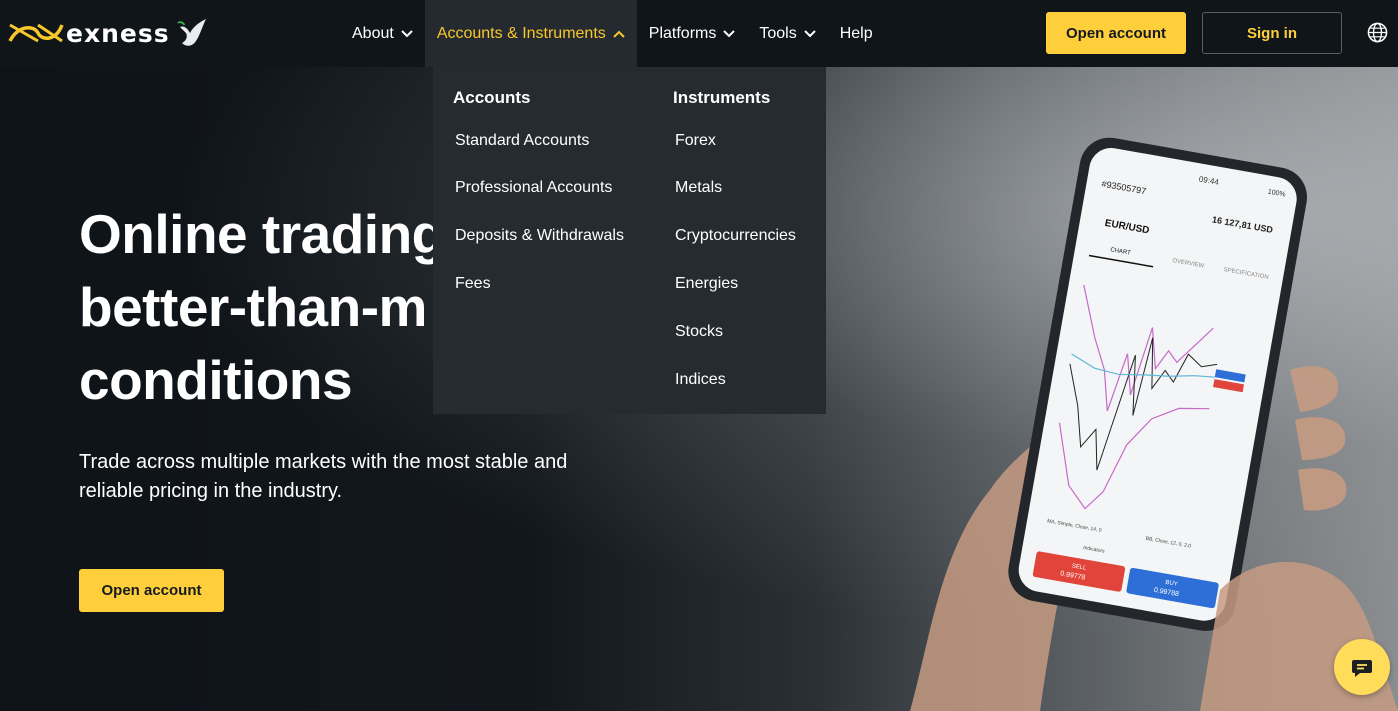 Image resolution: width=1398 pixels, height=711 pixels. I want to click on hero-title-line-2: better-than-m, so click(253, 307).